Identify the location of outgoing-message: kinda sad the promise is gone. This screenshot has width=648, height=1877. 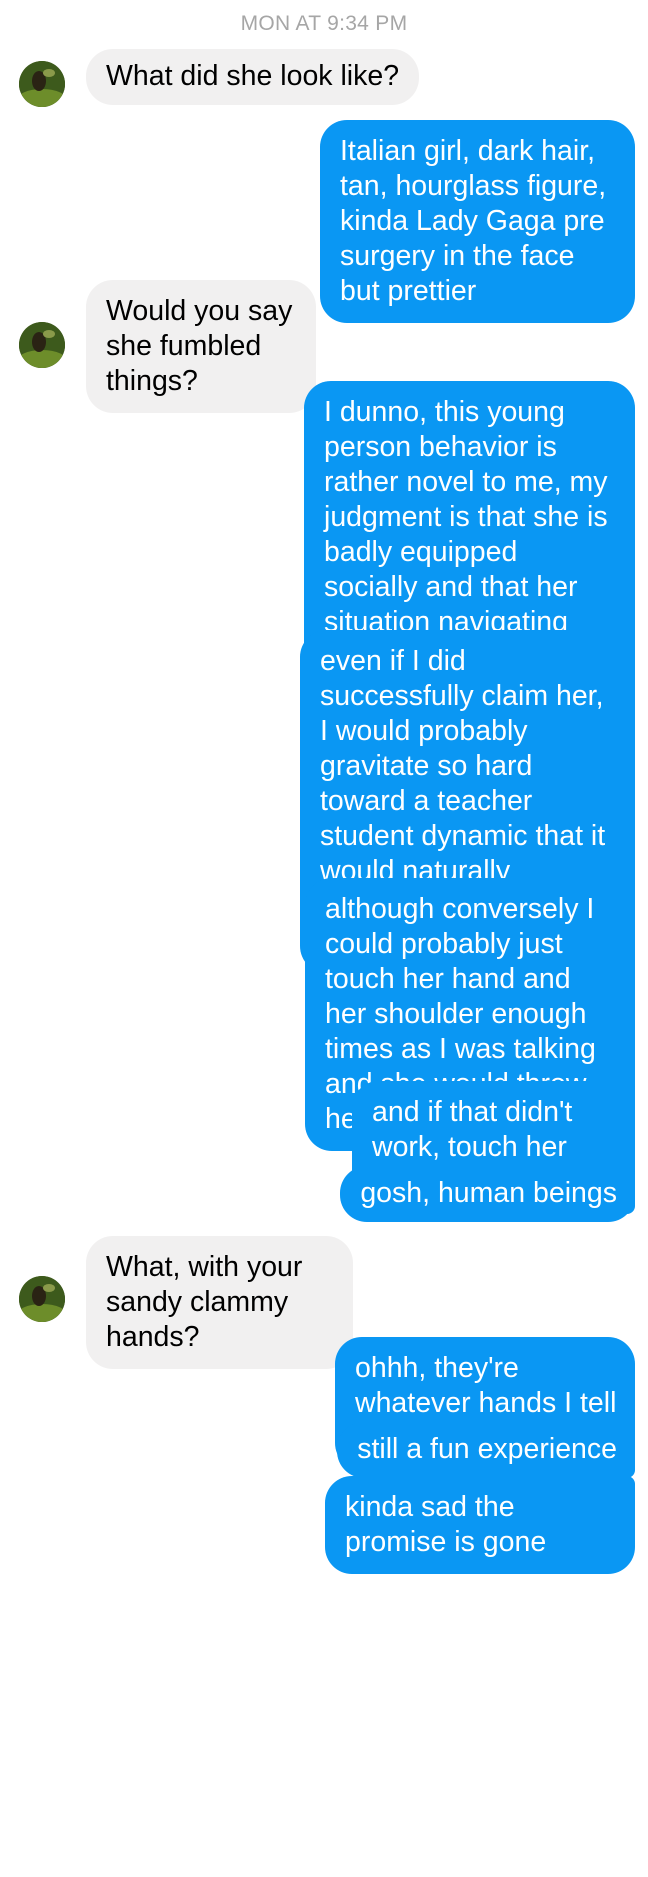
(480, 1525).